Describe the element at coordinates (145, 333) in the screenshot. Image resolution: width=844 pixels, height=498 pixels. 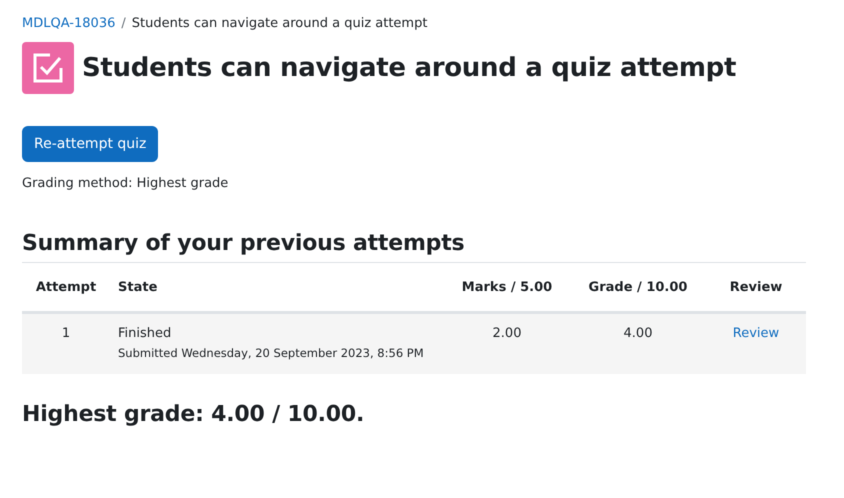
I see `table-cell-text: Finished` at that location.